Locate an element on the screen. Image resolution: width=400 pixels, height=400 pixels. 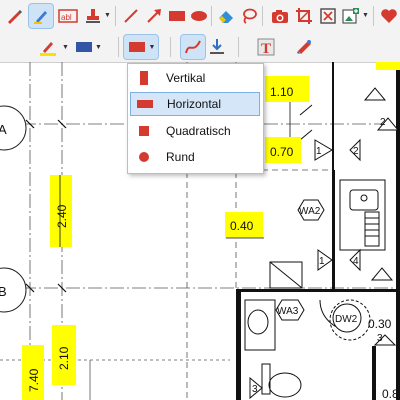
rectangle-icon is located at coordinates (177, 16).